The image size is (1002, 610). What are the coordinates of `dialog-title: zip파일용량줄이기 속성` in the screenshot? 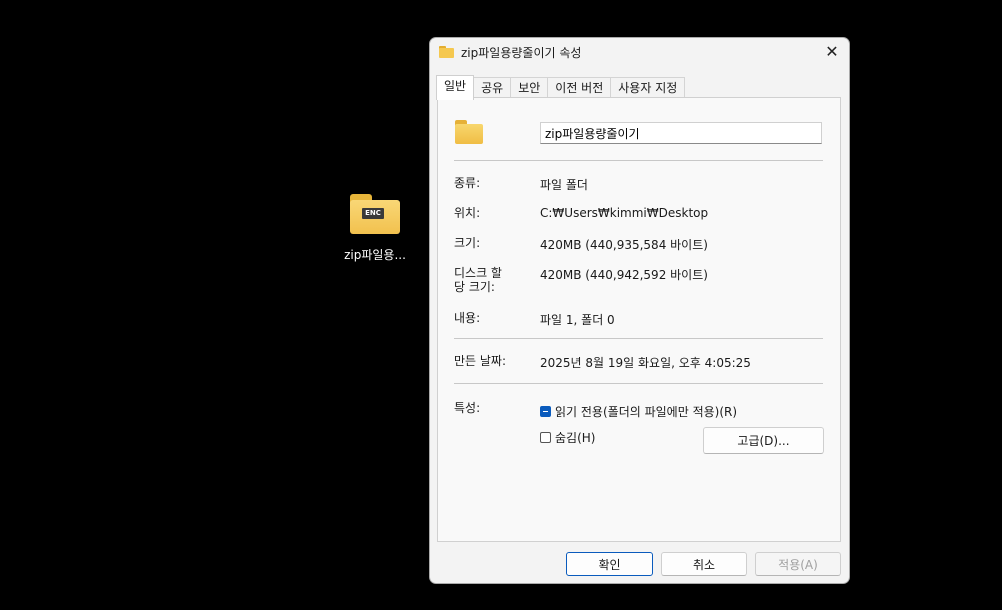 It's located at (521, 53).